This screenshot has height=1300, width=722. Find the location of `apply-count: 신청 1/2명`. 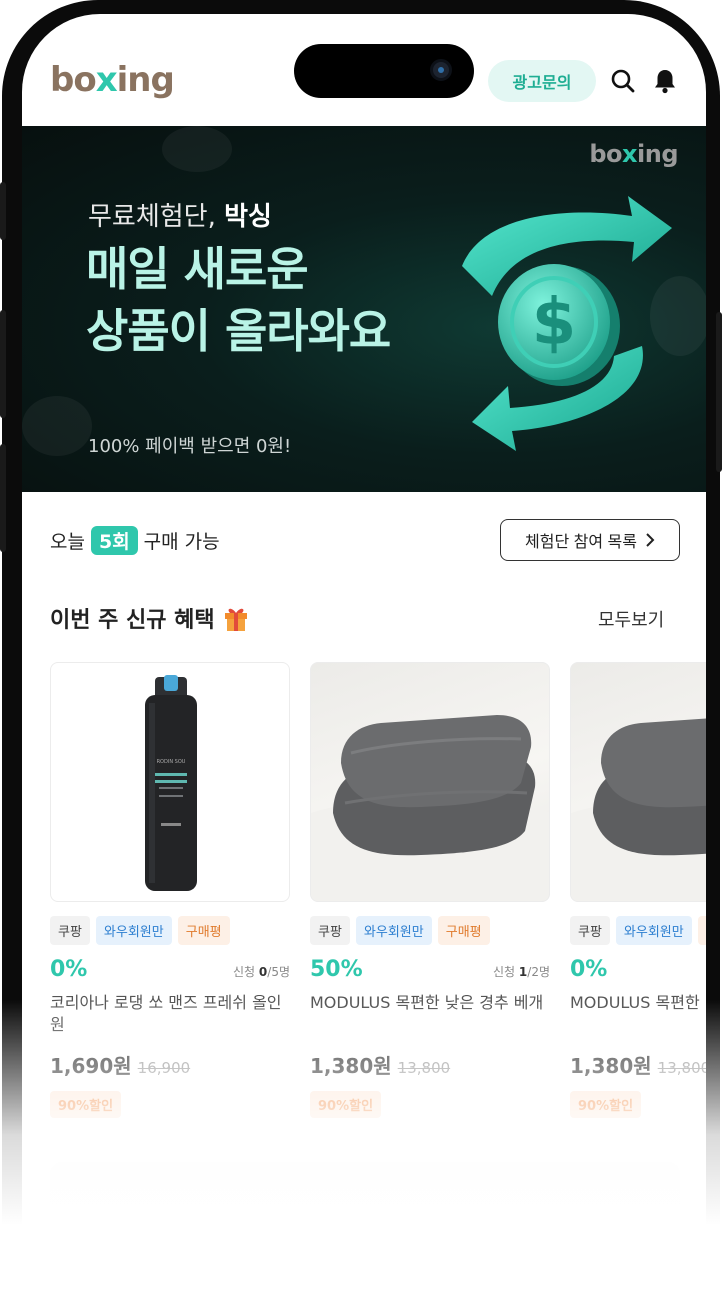

apply-count: 신청 1/2명 is located at coordinates (521, 972).